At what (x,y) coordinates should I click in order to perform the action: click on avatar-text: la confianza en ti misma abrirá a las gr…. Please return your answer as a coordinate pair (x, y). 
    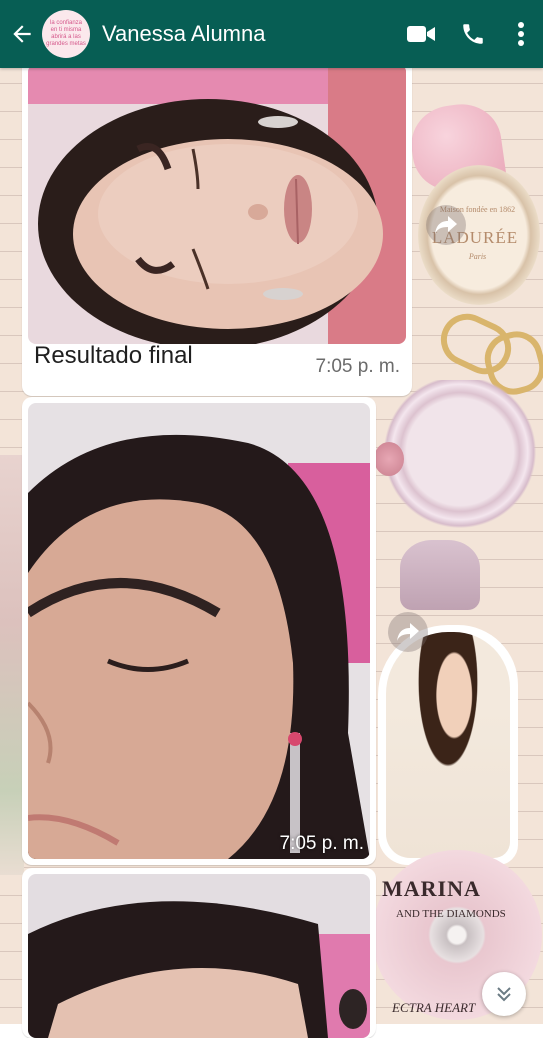
    Looking at the image, I should click on (66, 33).